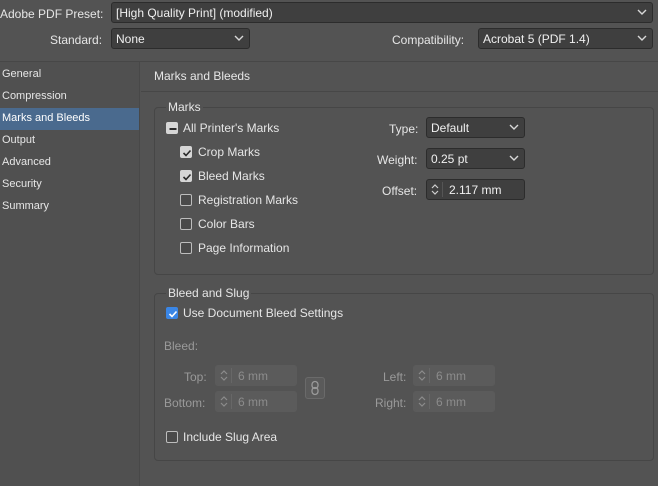 This screenshot has height=486, width=658. I want to click on standard-label: Standard:, so click(76, 40).